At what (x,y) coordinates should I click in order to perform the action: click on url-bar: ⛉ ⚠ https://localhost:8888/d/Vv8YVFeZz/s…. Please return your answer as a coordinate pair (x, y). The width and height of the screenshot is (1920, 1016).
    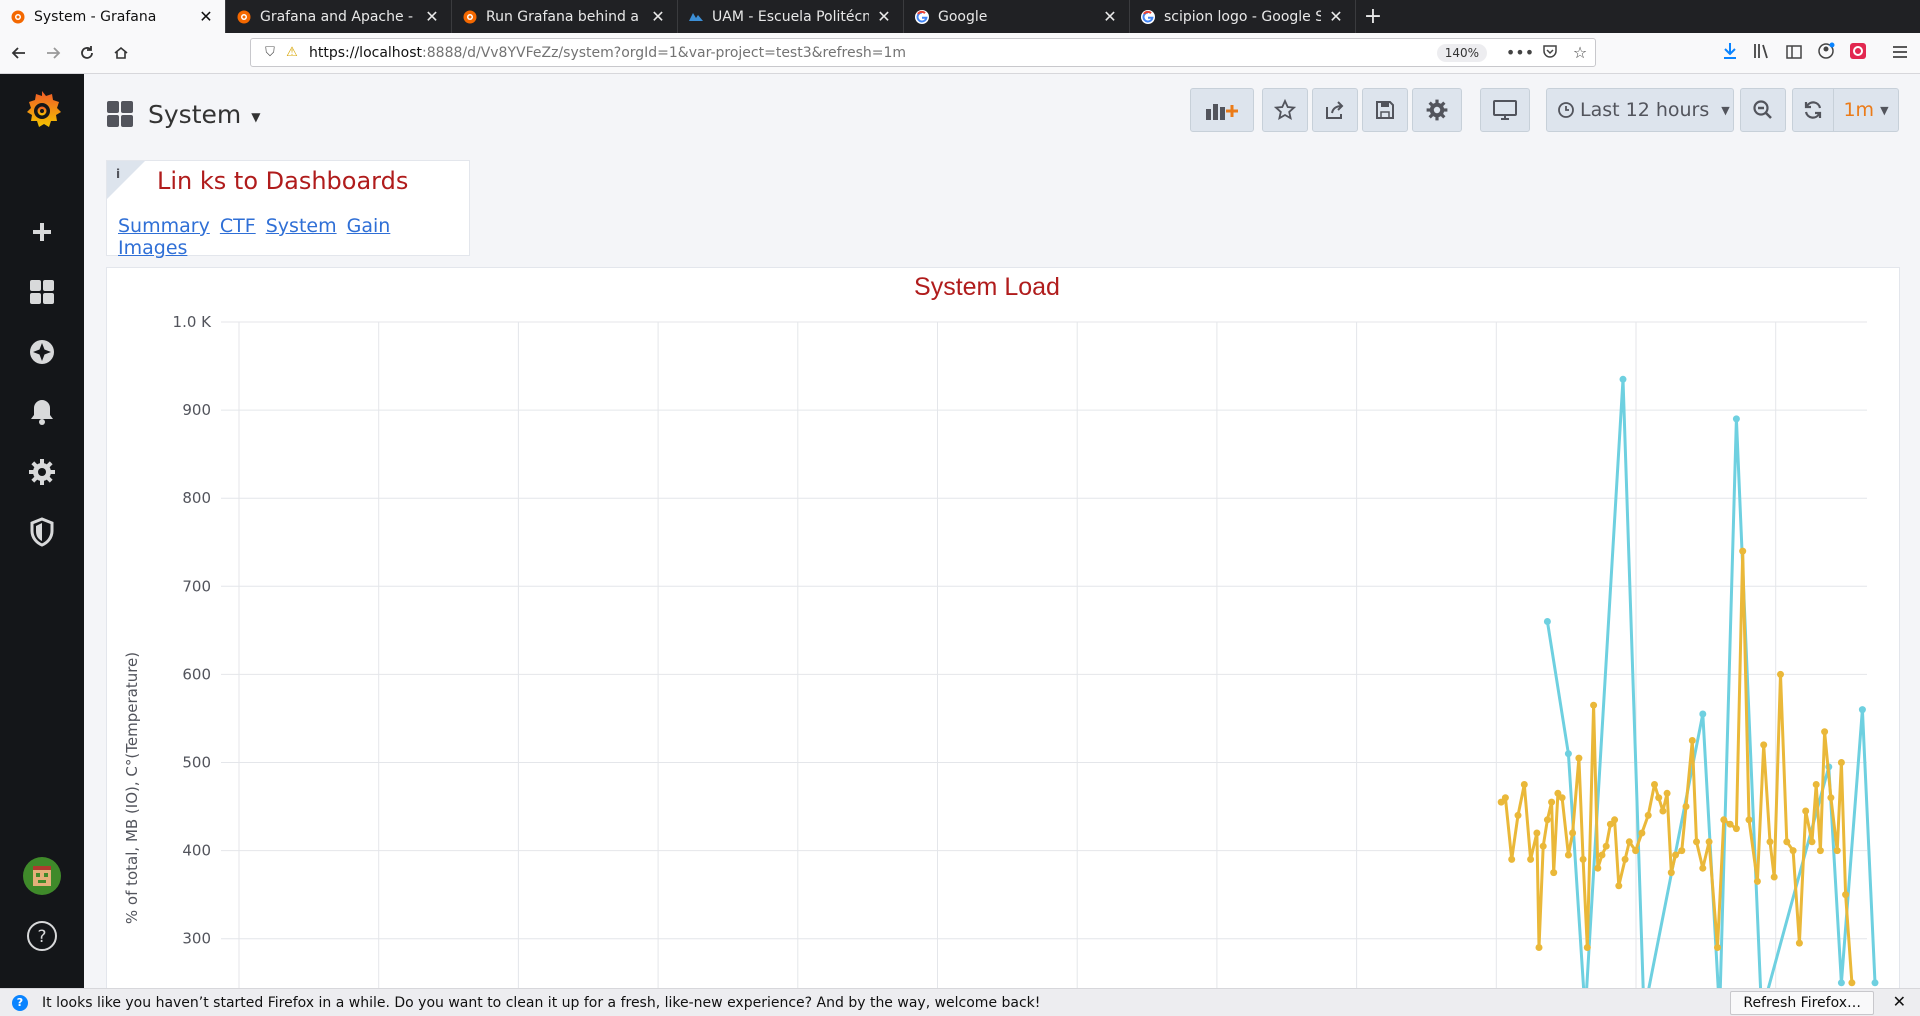
    Looking at the image, I should click on (923, 52).